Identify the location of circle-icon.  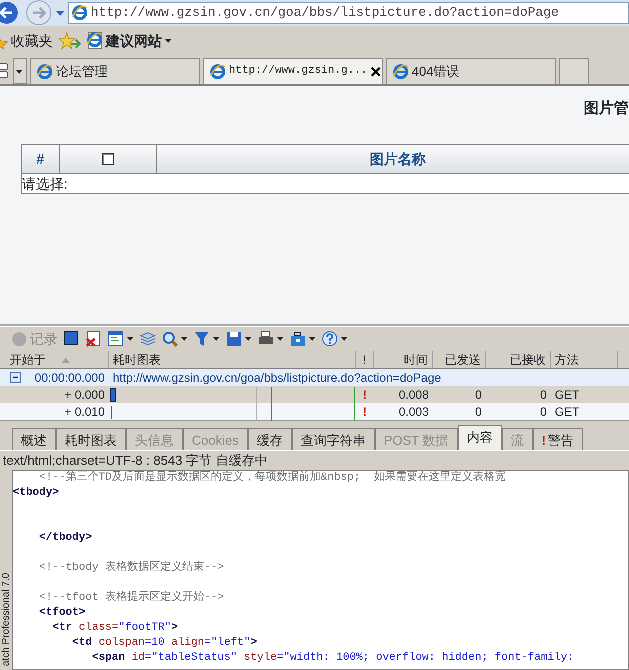
(19, 339).